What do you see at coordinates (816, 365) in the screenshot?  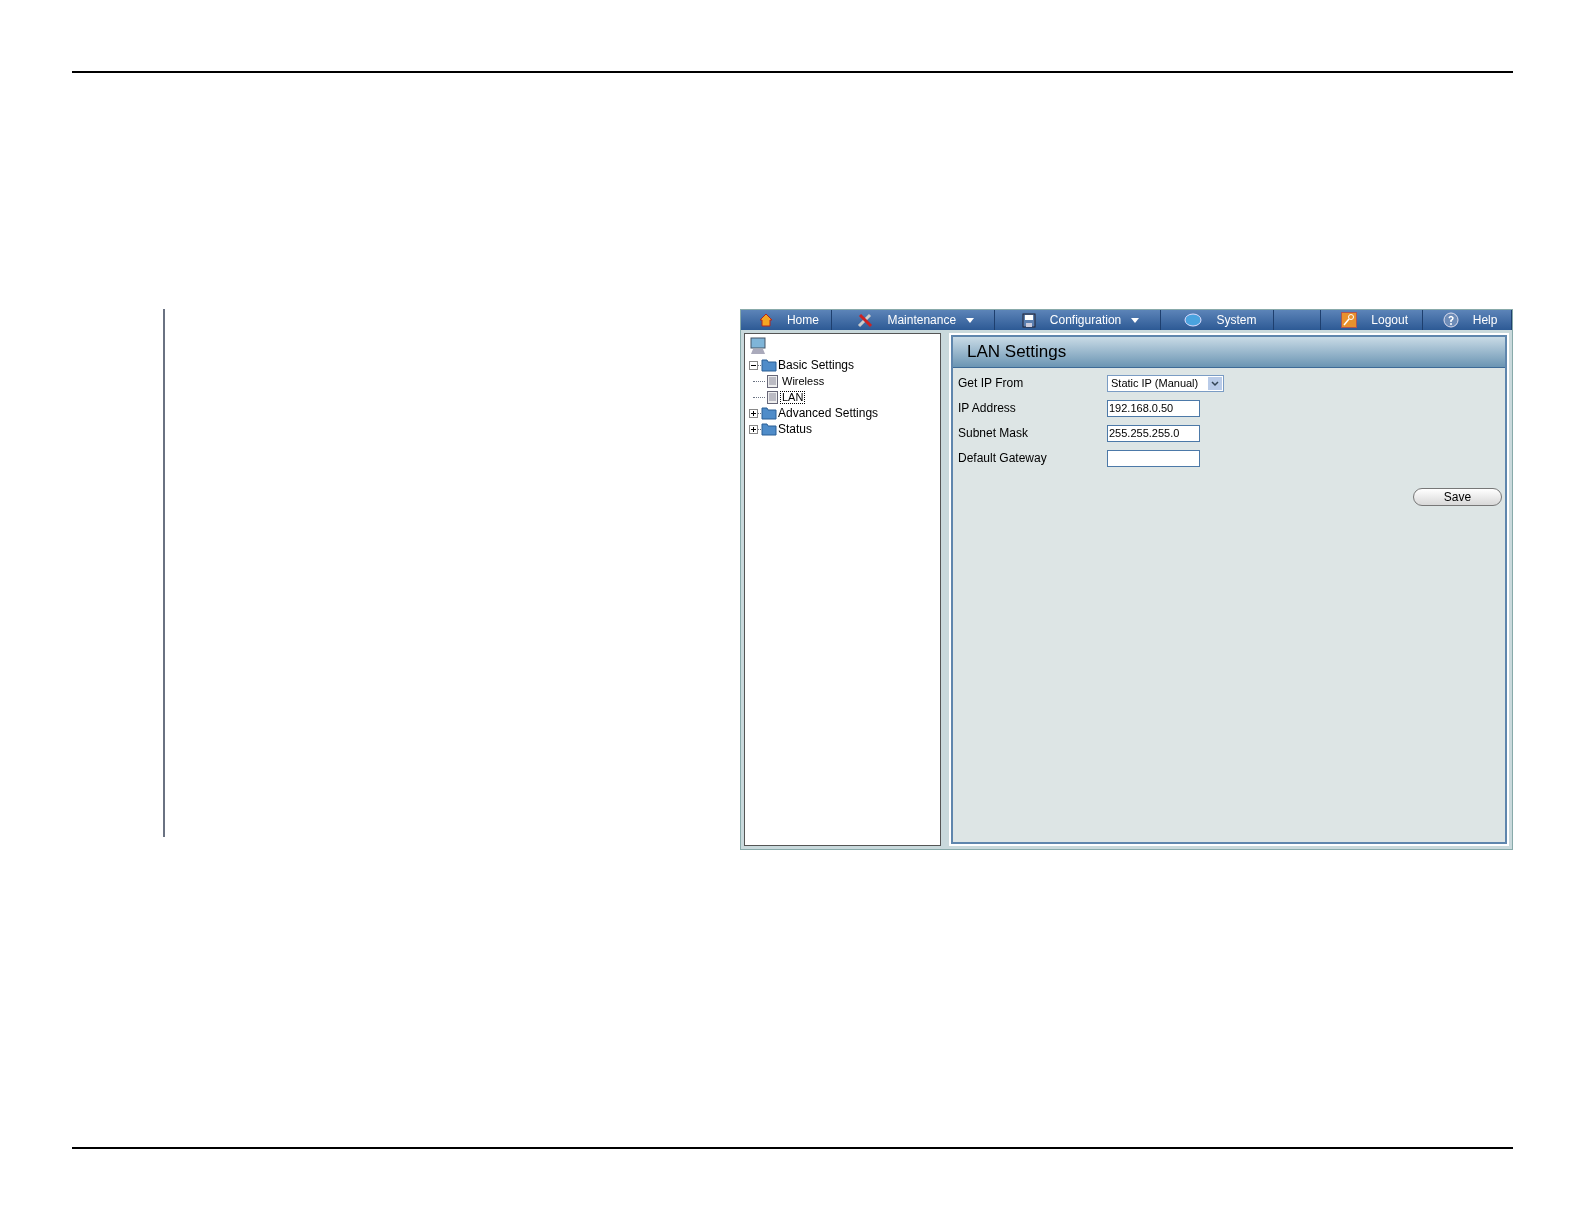 I see `tree-item: Basic Settings` at bounding box center [816, 365].